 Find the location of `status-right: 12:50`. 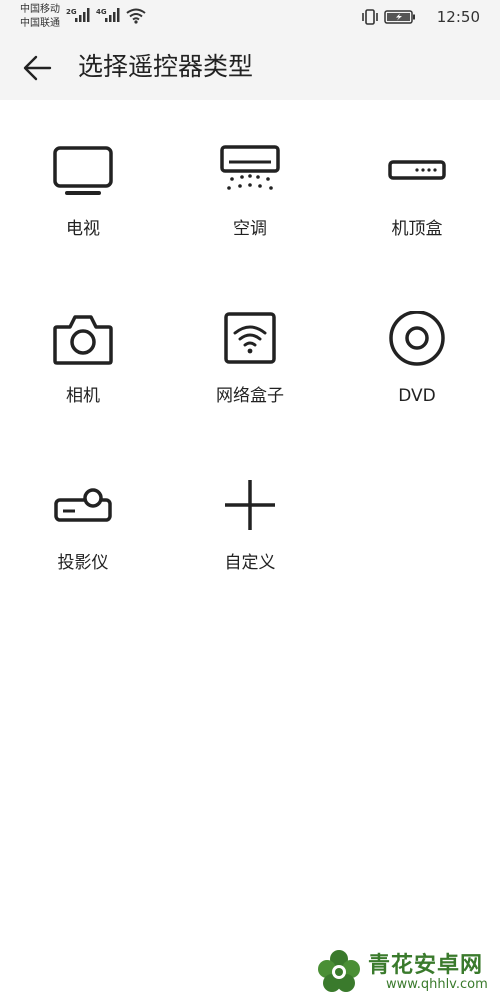

status-right: 12:50 is located at coordinates (420, 17).